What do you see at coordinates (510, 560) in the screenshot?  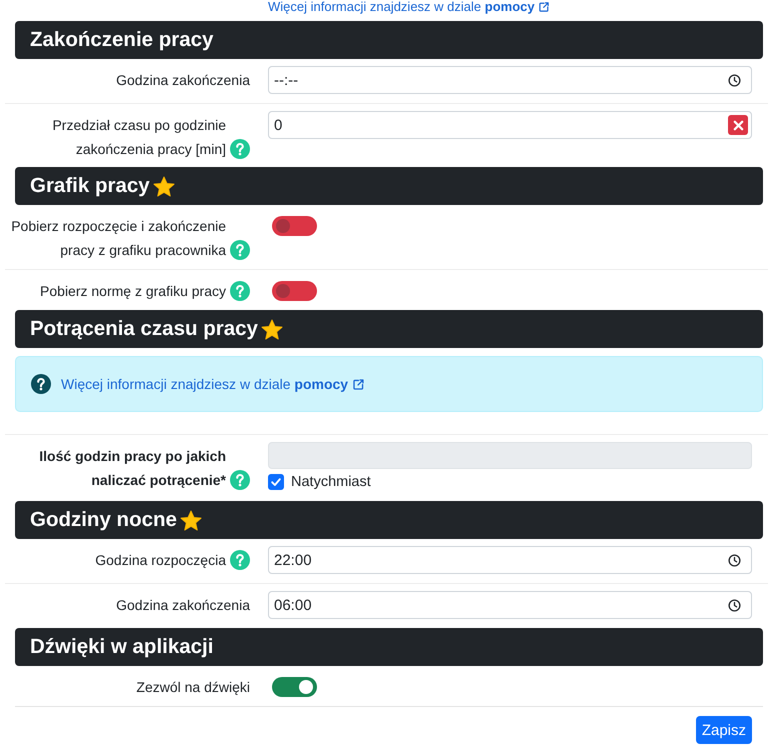 I see `time-field: 22:00` at bounding box center [510, 560].